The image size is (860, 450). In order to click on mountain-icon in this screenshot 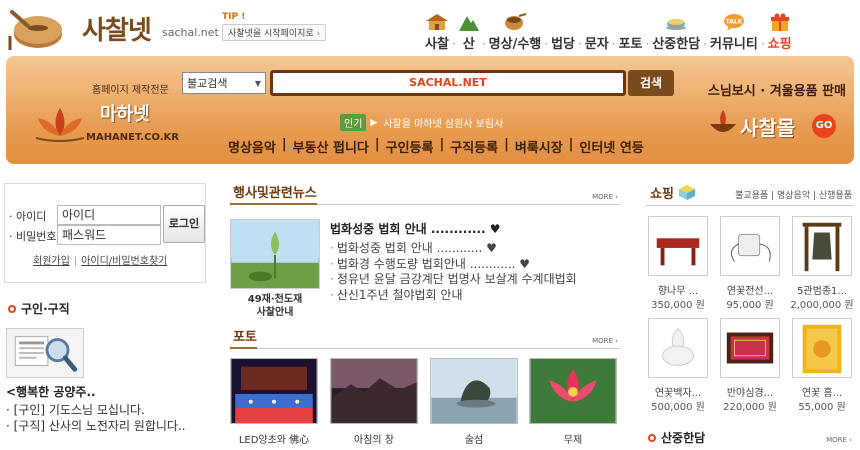, I will do `click(468, 21)`.